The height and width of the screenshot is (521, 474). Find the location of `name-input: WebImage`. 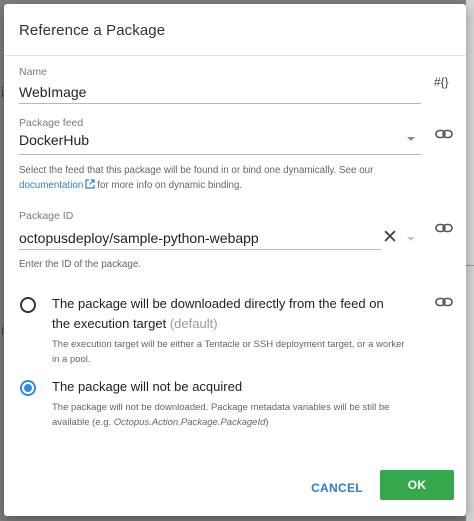

name-input: WebImage is located at coordinates (52, 92).